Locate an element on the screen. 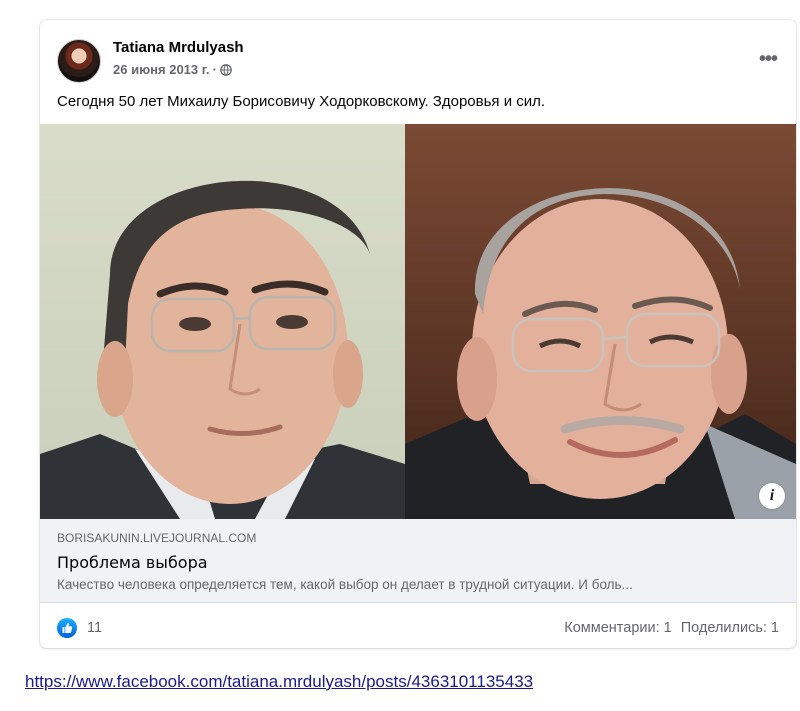 This screenshot has width=800, height=711. info-icon: i is located at coordinates (772, 496).